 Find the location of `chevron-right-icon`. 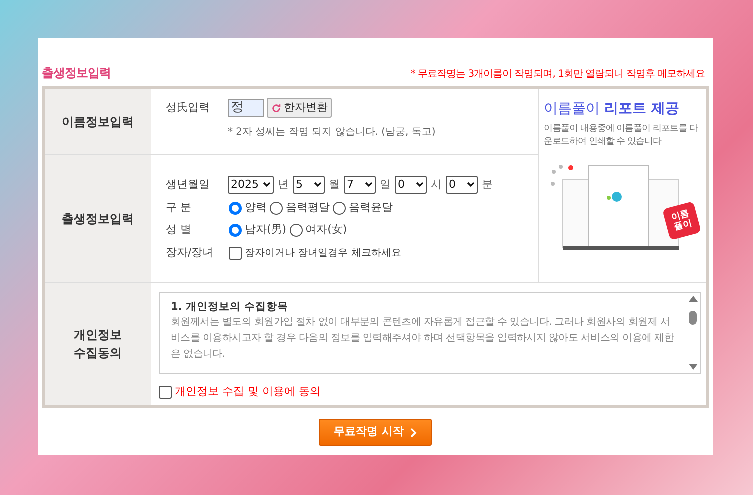

chevron-right-icon is located at coordinates (413, 433).